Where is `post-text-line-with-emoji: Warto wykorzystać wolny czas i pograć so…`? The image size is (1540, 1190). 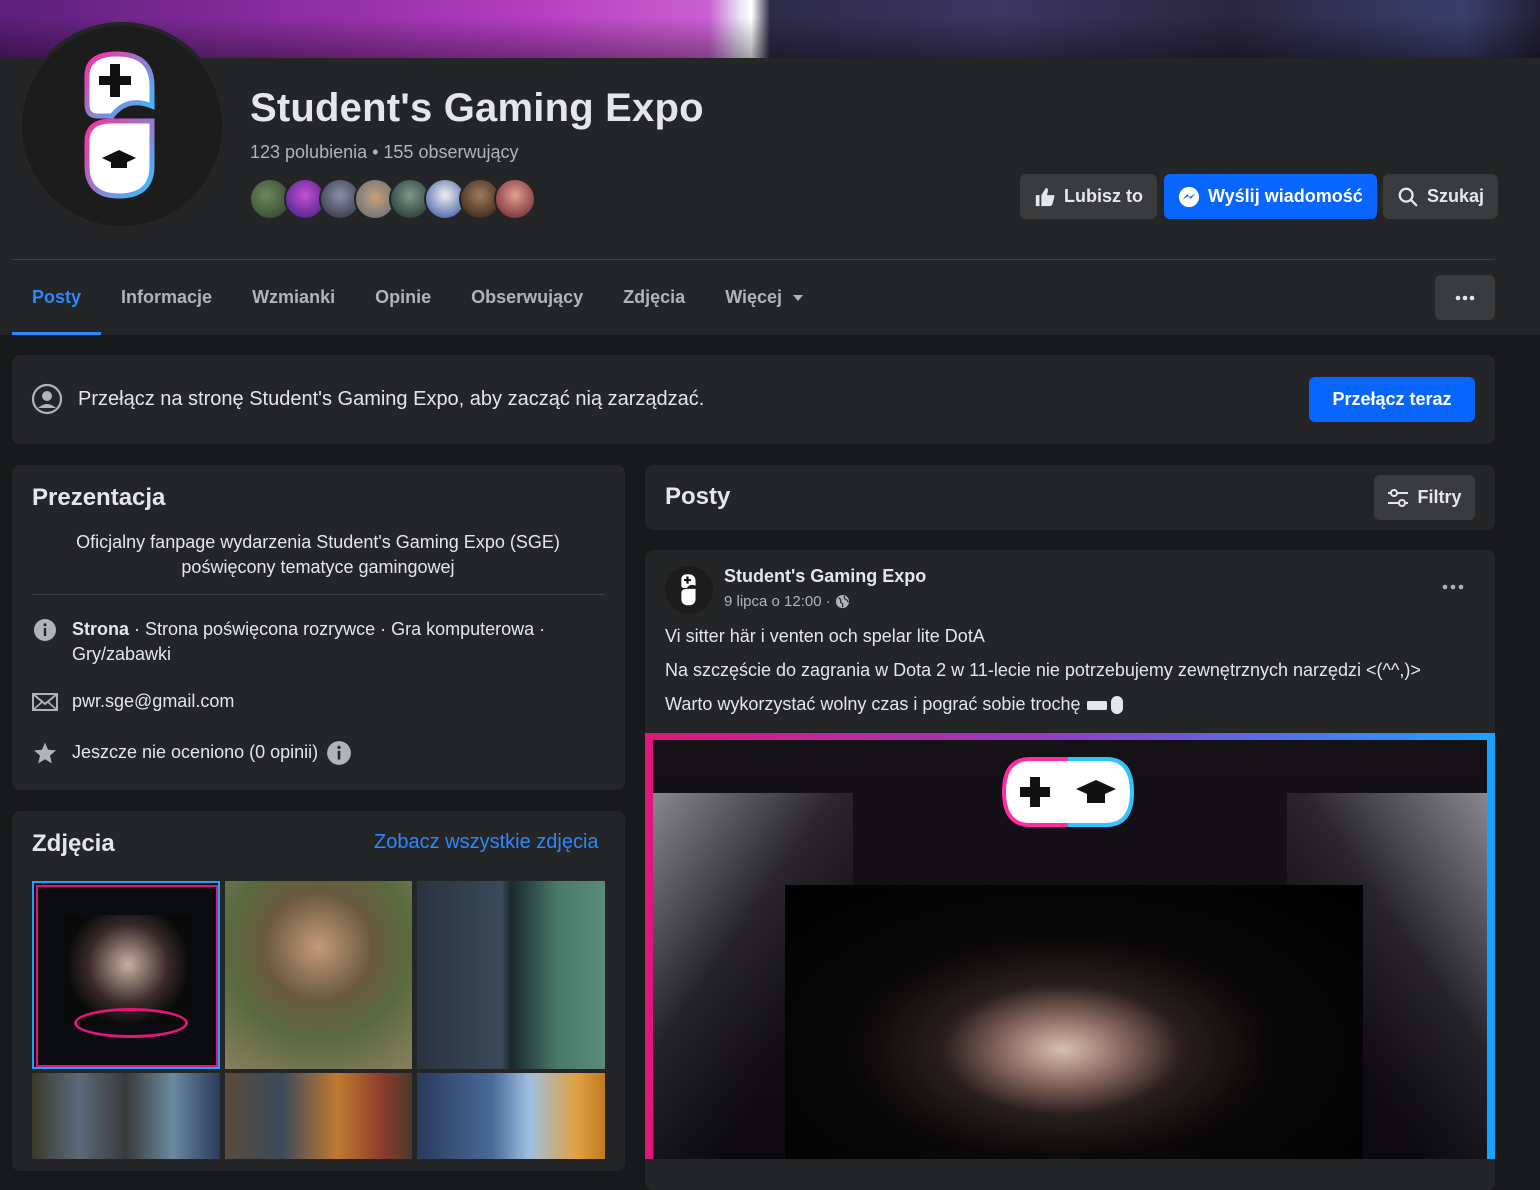 post-text-line-with-emoji: Warto wykorzystać wolny czas i pograć so… is located at coordinates (894, 704).